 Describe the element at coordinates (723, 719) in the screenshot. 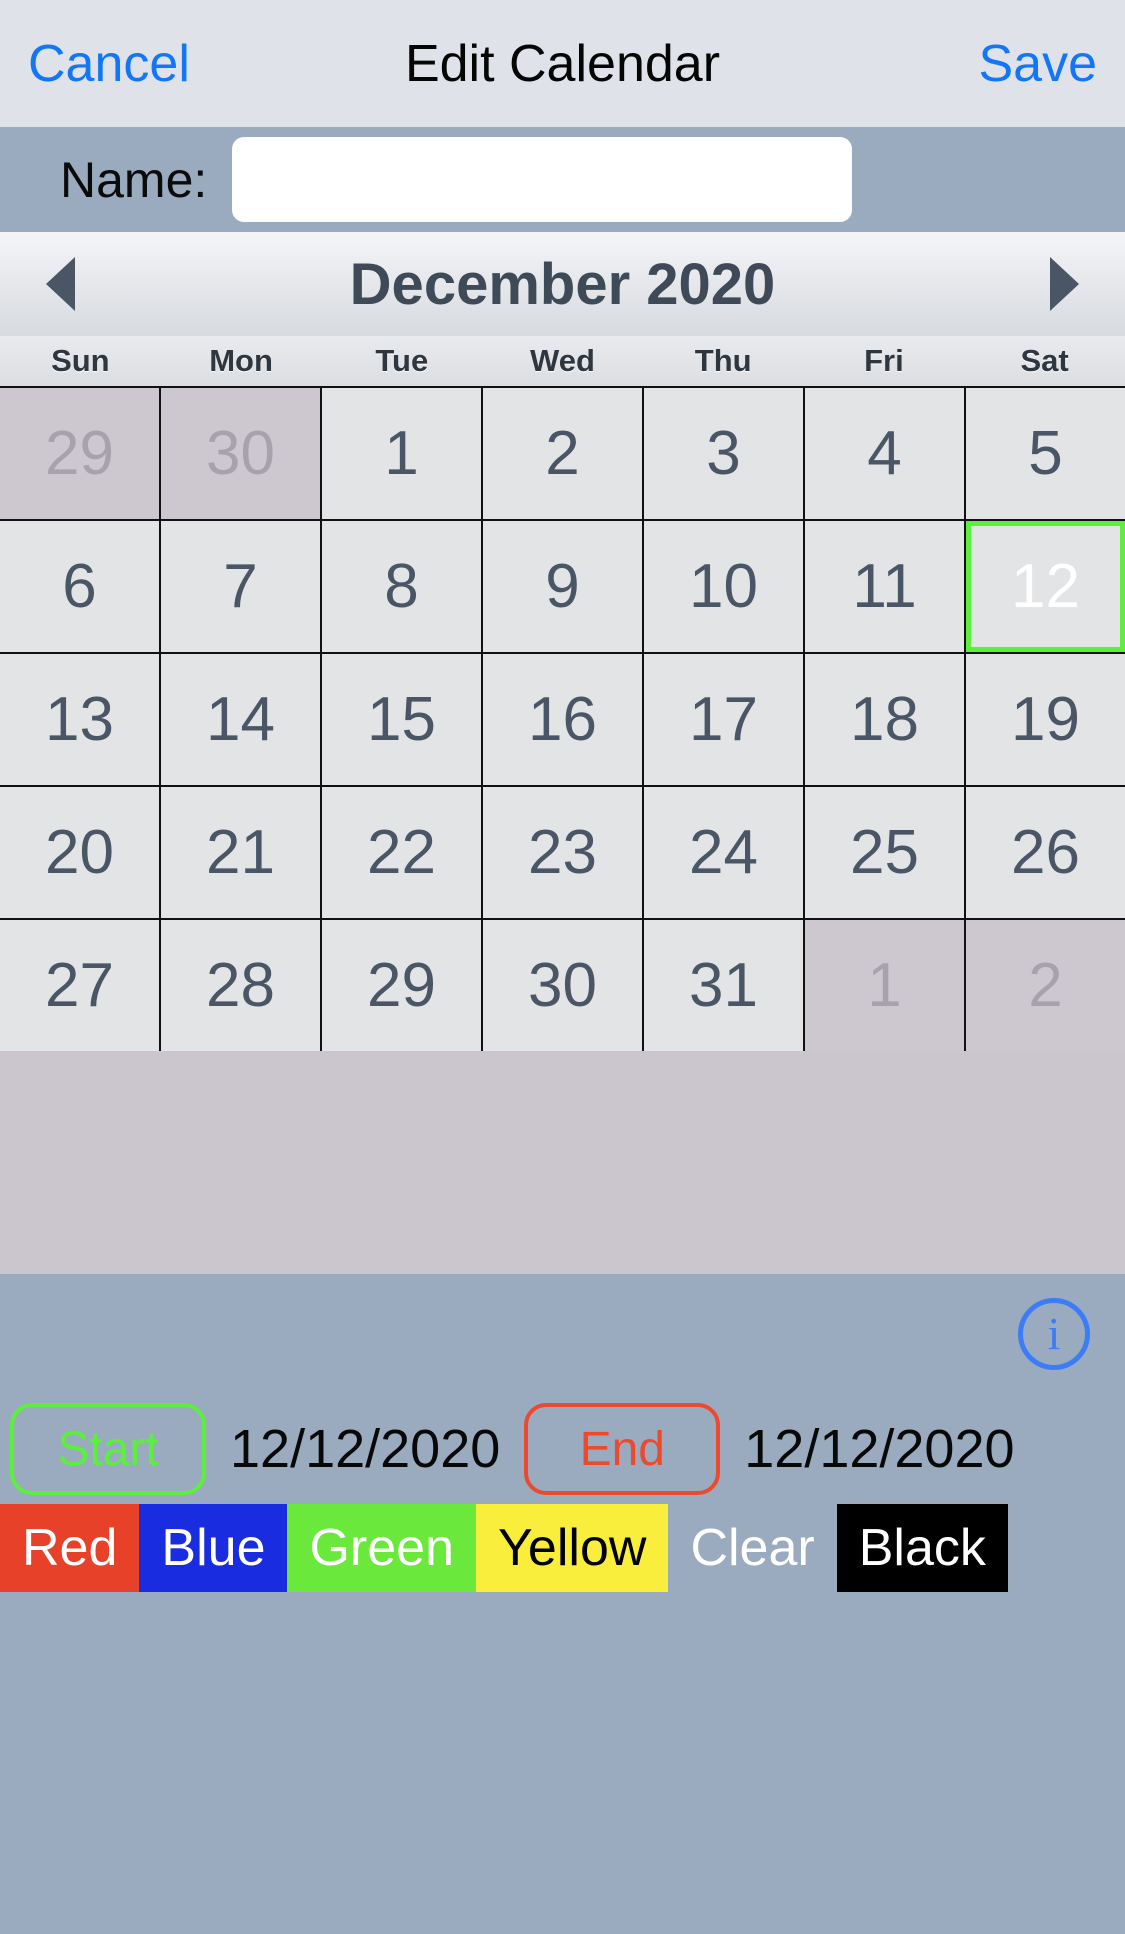

I see `calendar-day-cell: 17` at that location.